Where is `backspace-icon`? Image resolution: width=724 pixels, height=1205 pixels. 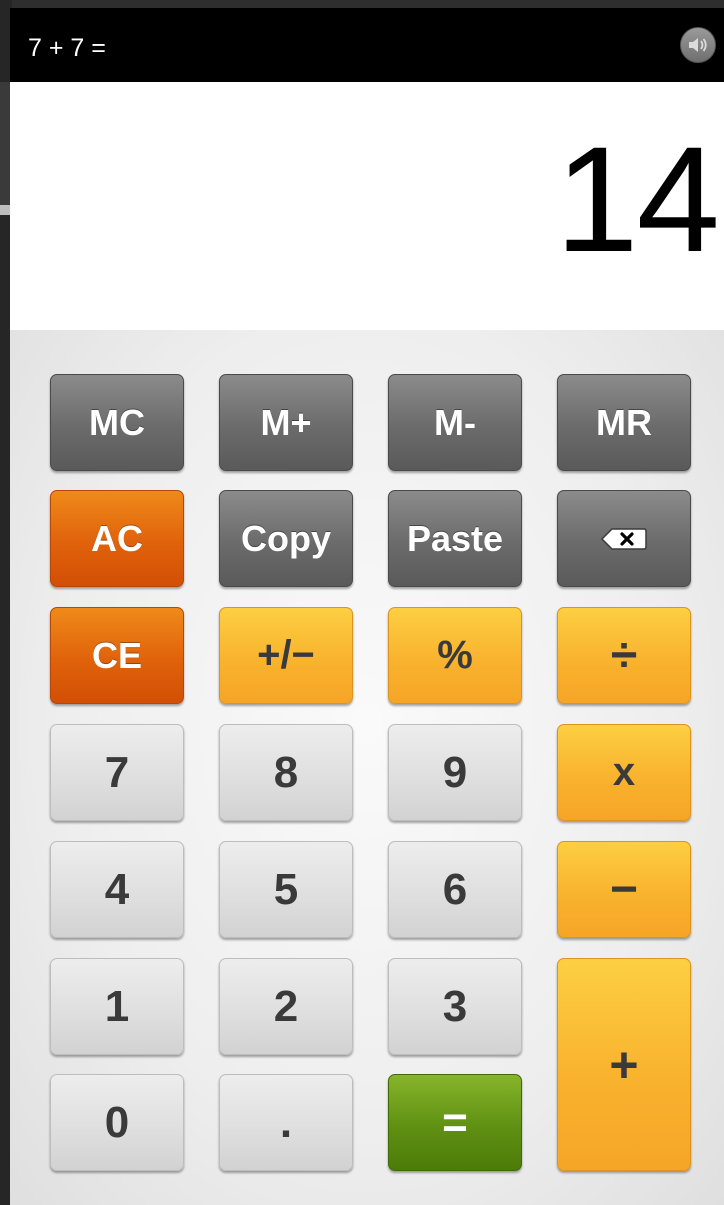
backspace-icon is located at coordinates (624, 539).